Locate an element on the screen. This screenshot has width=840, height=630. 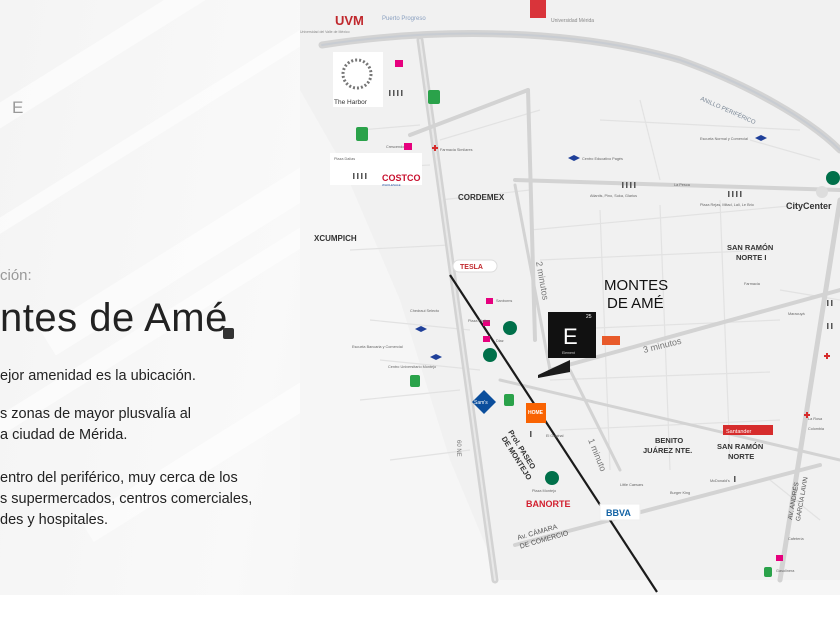
santander-logo-text: Santander is located at coordinates (739, 432).